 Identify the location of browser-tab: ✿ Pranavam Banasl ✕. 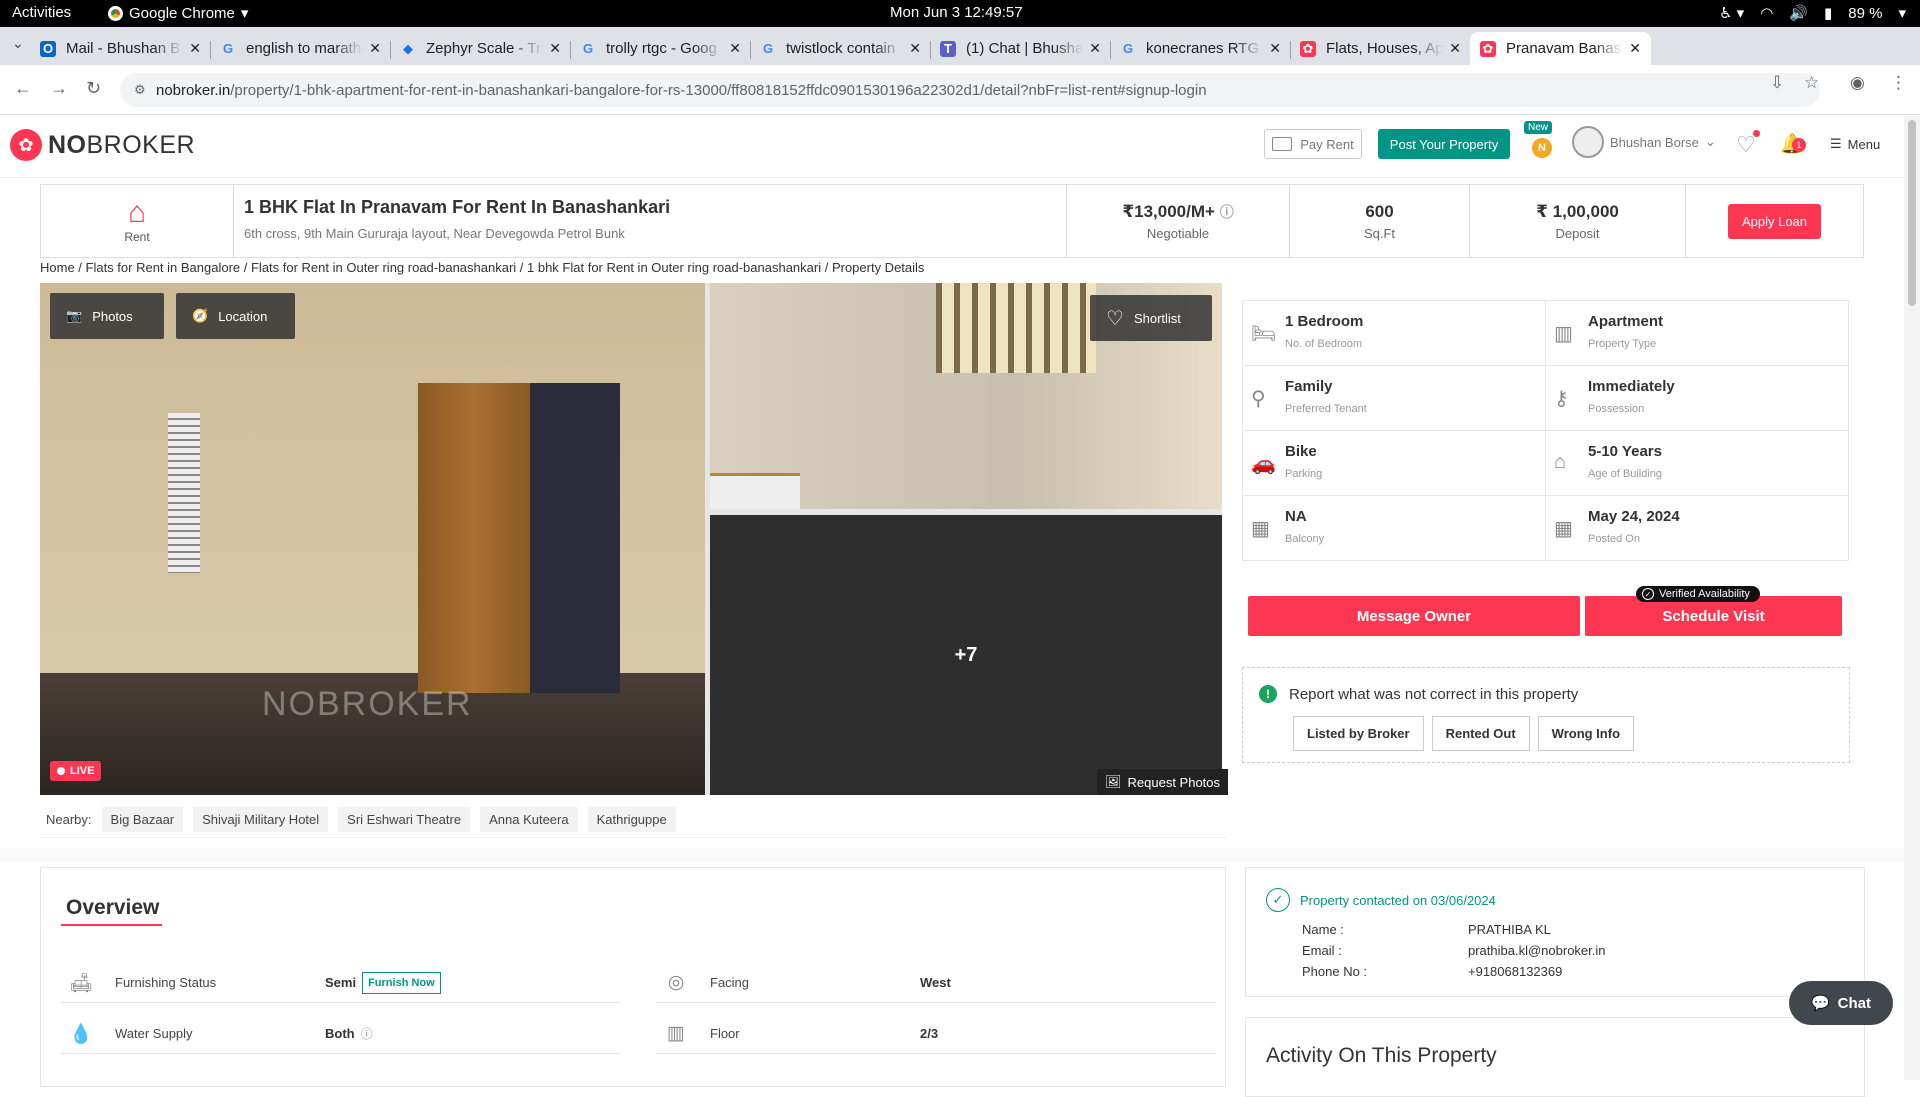
(1560, 48).